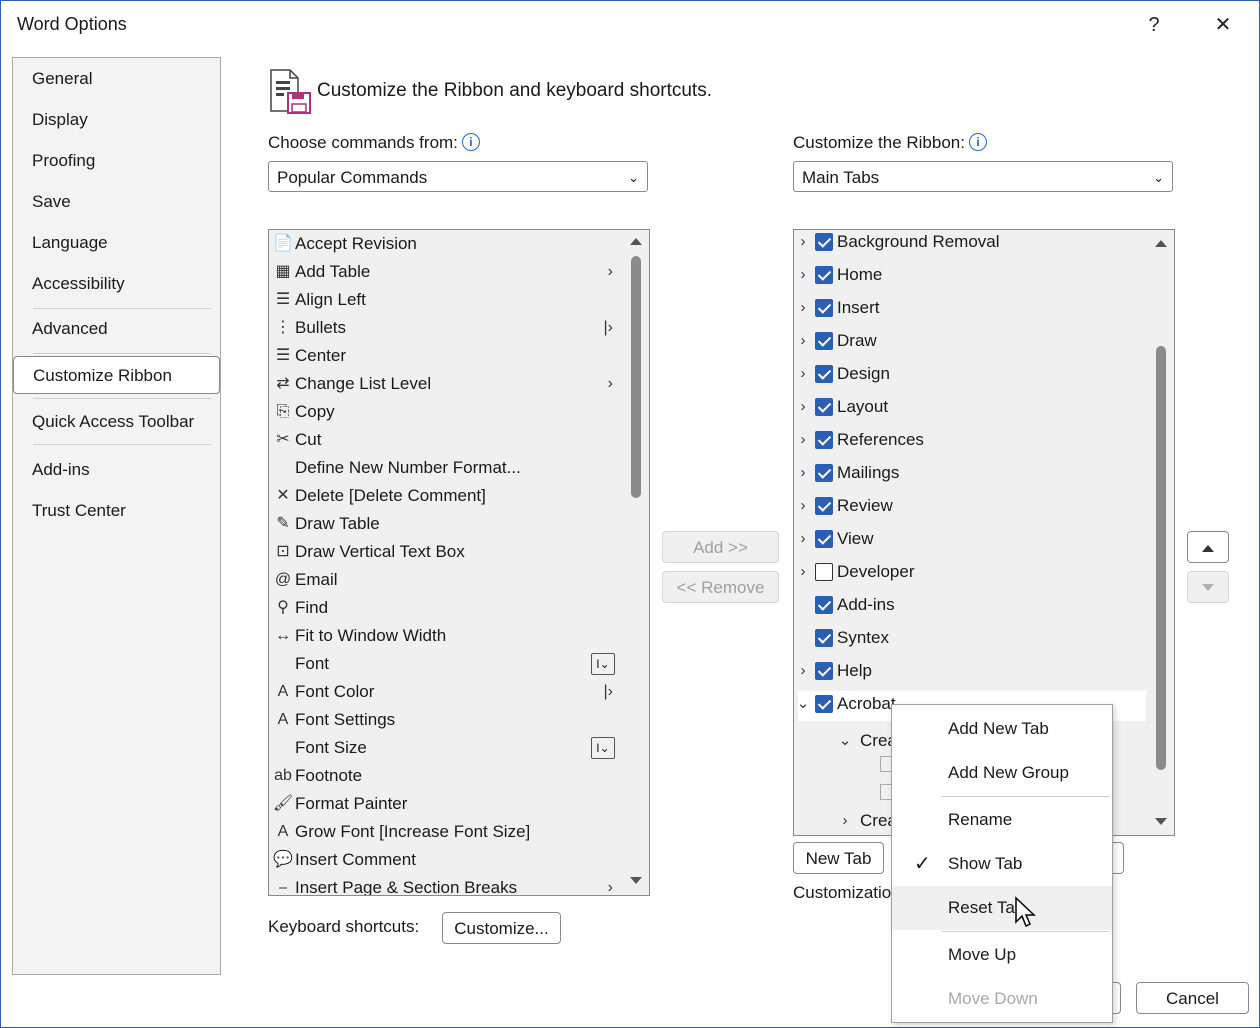  Describe the element at coordinates (1002, 999) in the screenshot. I see `menu-item-move-down: Move Down` at that location.